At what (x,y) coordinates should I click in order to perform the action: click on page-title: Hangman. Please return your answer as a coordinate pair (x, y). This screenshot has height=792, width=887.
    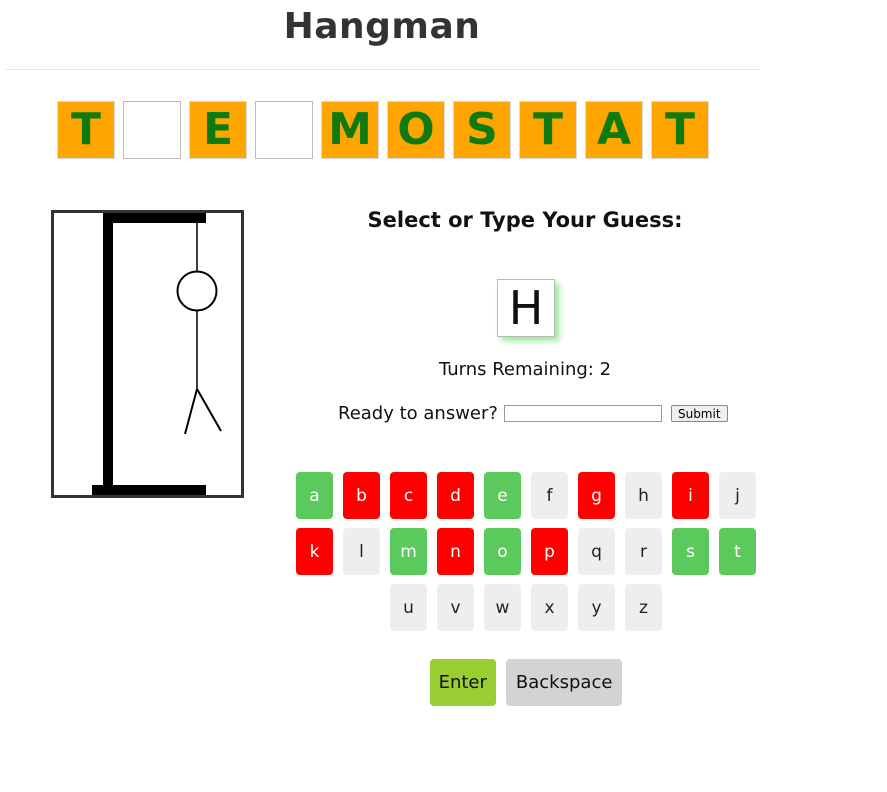
    Looking at the image, I should click on (382, 26).